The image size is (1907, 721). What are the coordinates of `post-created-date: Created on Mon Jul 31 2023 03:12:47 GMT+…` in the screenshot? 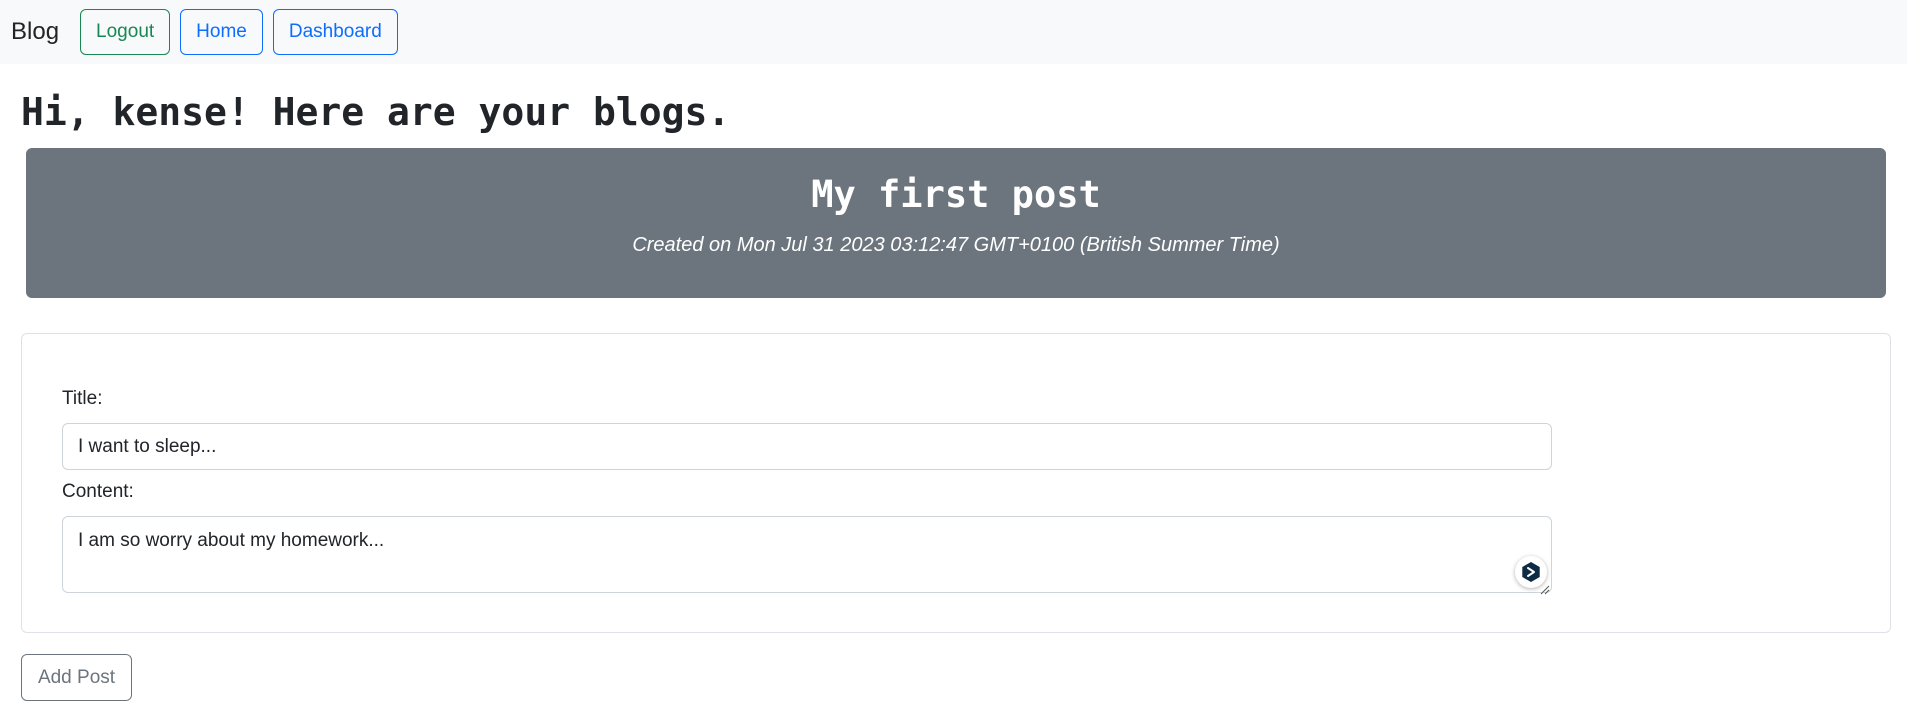 It's located at (956, 245).